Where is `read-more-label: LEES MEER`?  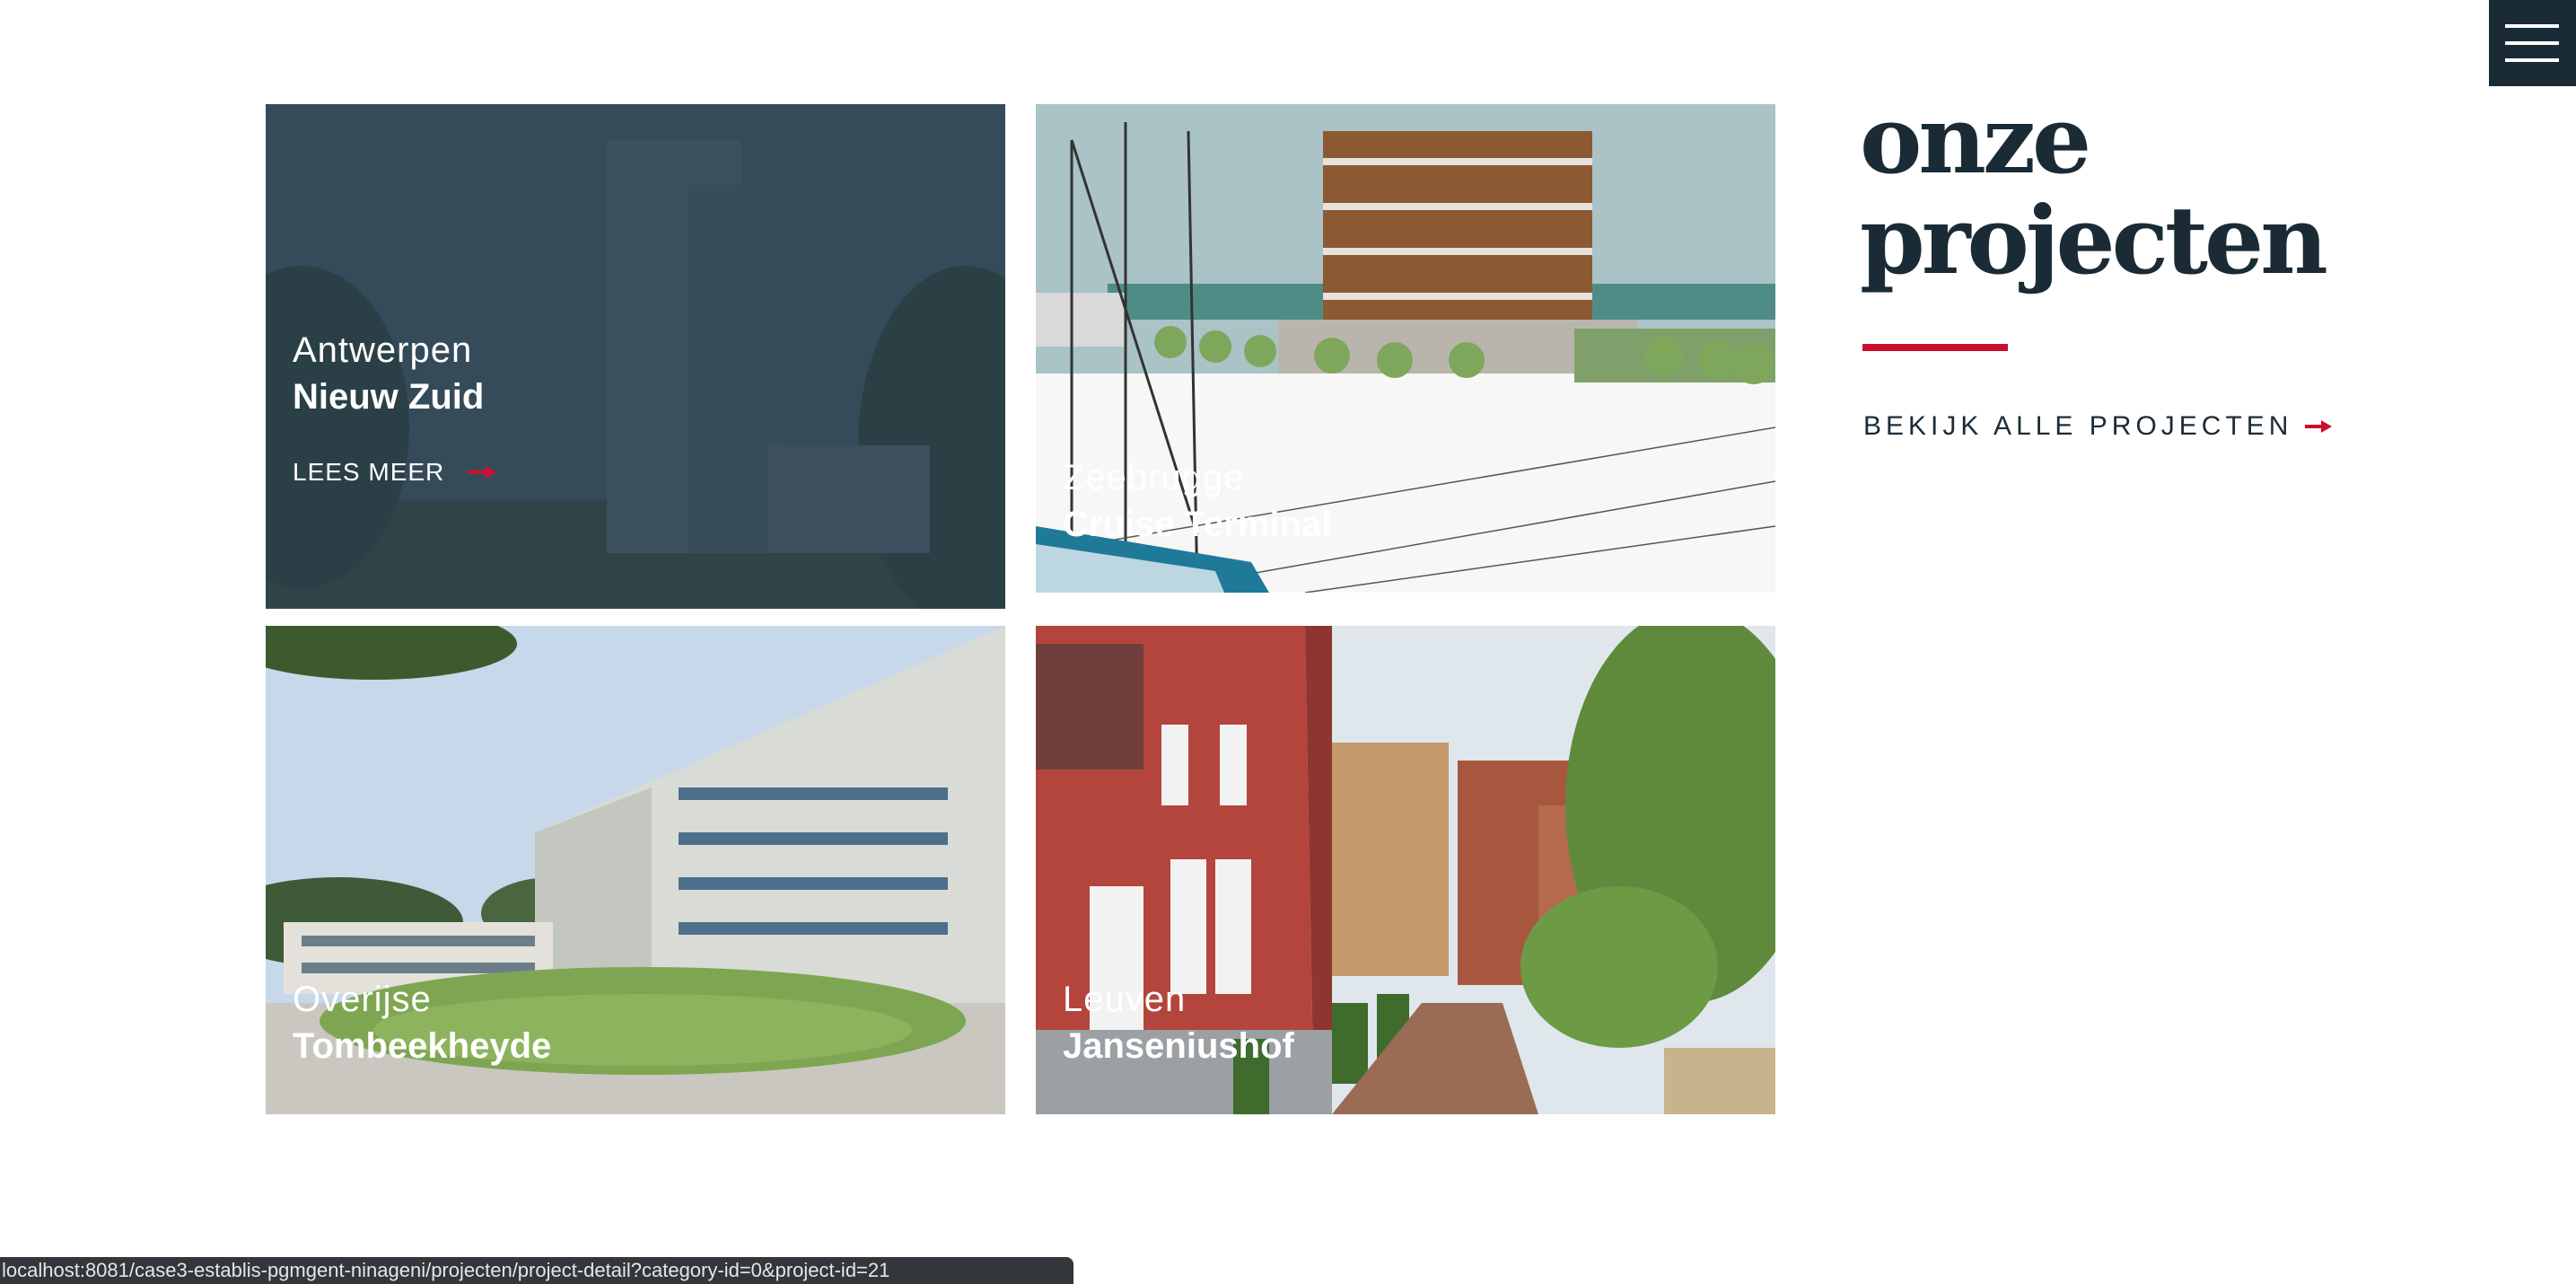
read-more-label: LEES MEER is located at coordinates (369, 472).